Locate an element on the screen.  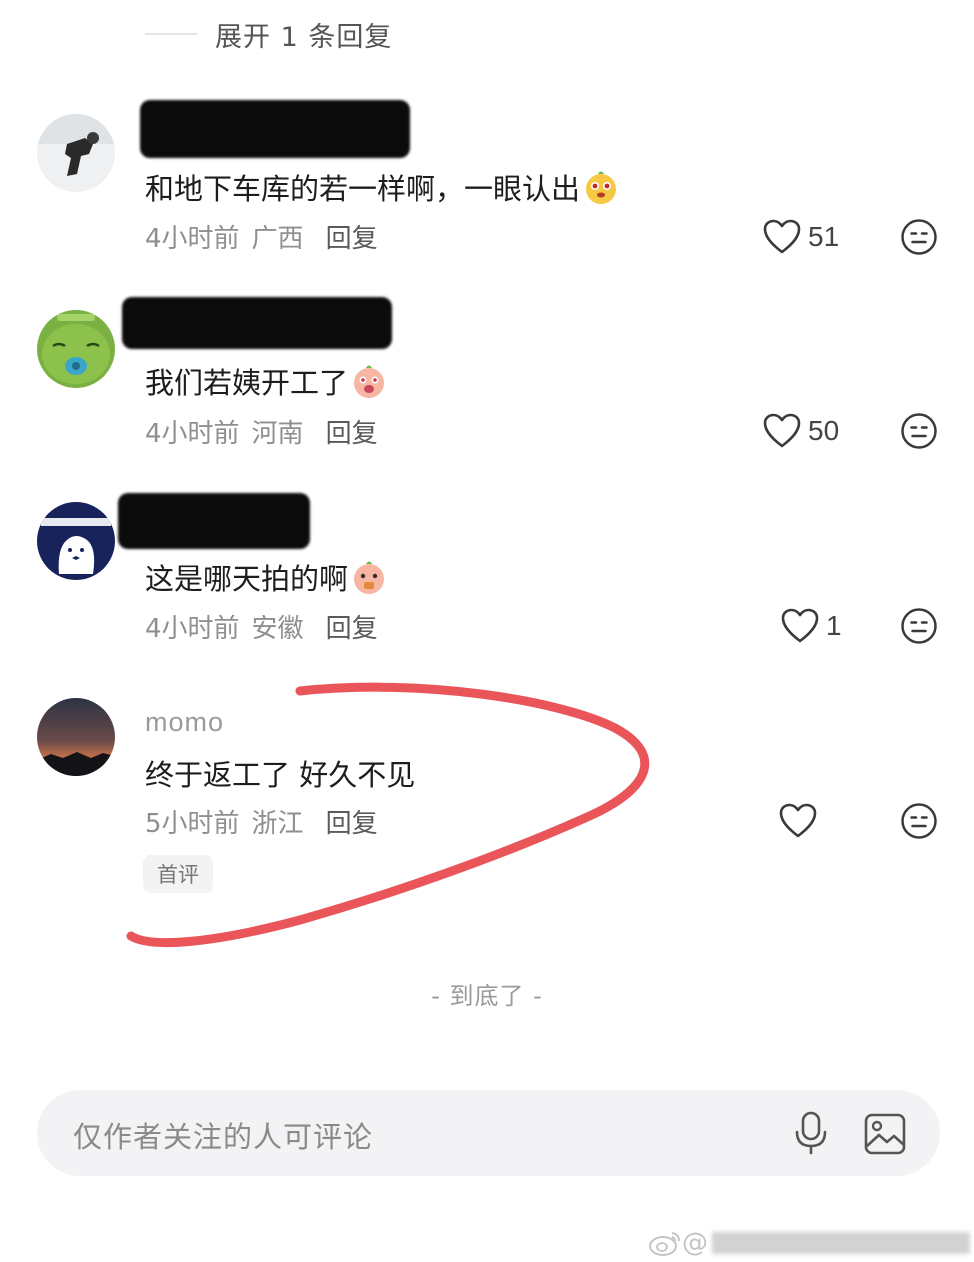
expand-replies-label: 展开 1 条回复 is located at coordinates (304, 37).